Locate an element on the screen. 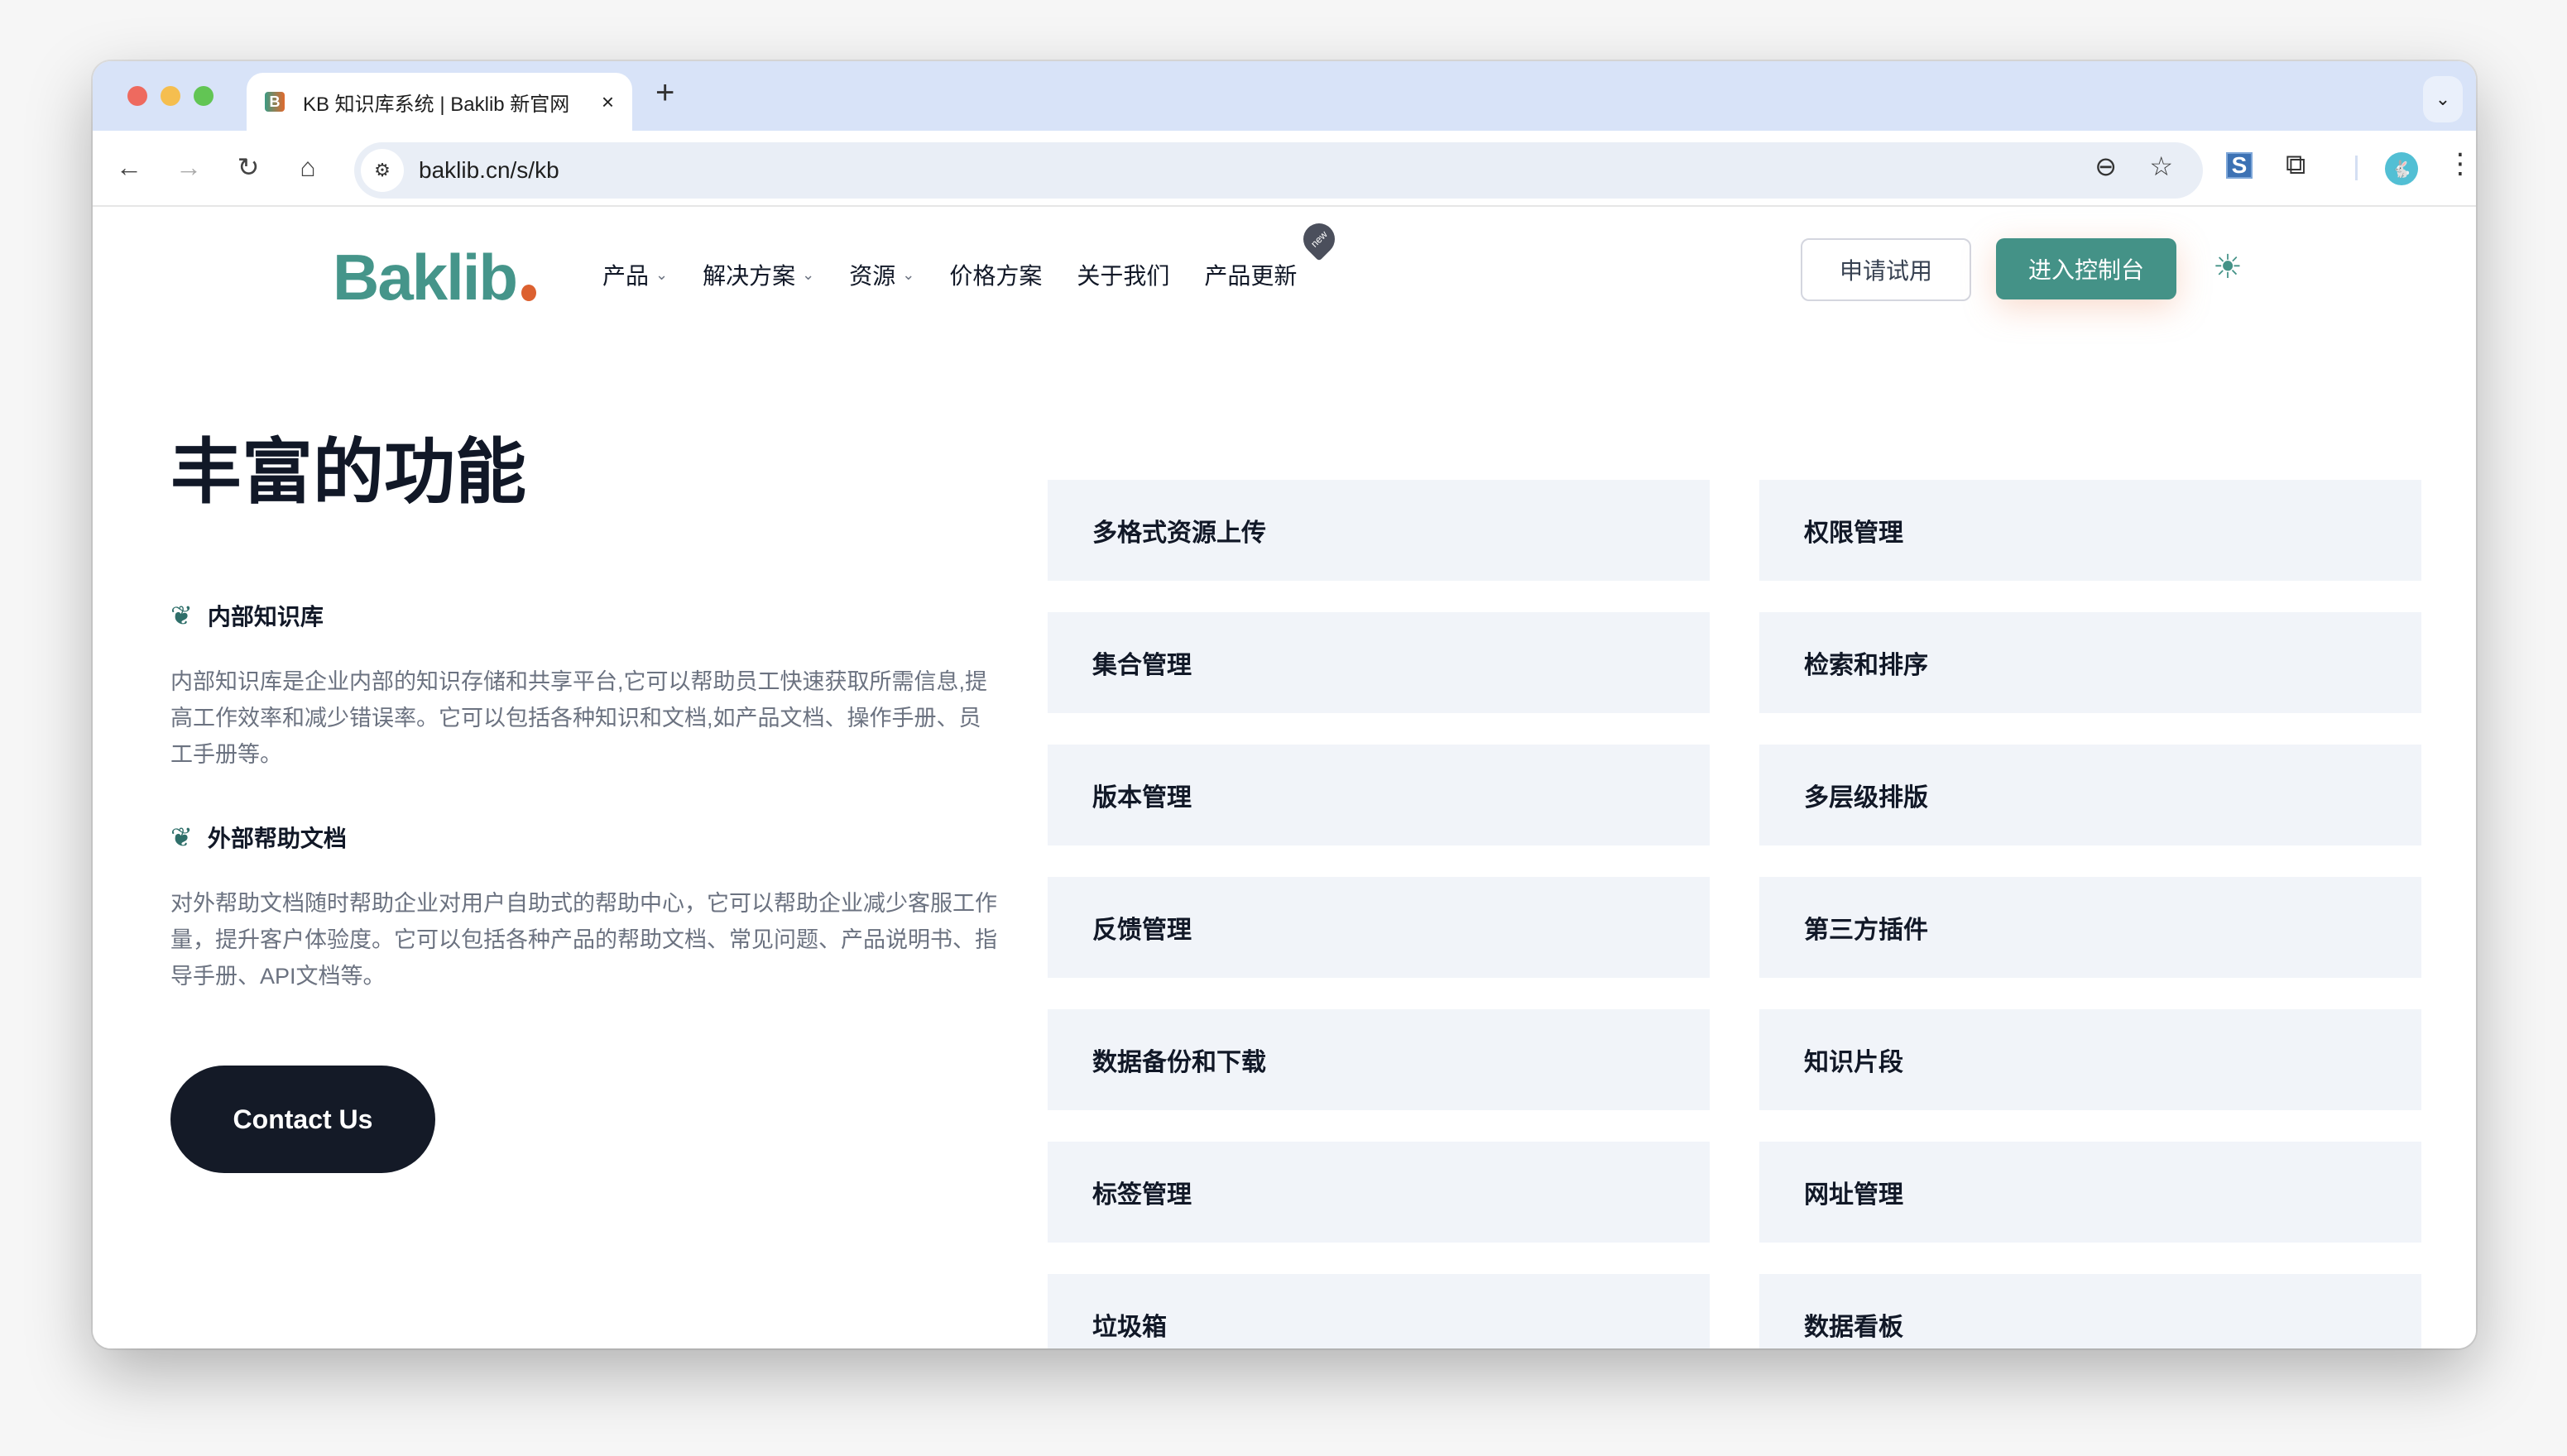 The image size is (2567, 1456). profile-avatar: 🐇 is located at coordinates (2401, 168).